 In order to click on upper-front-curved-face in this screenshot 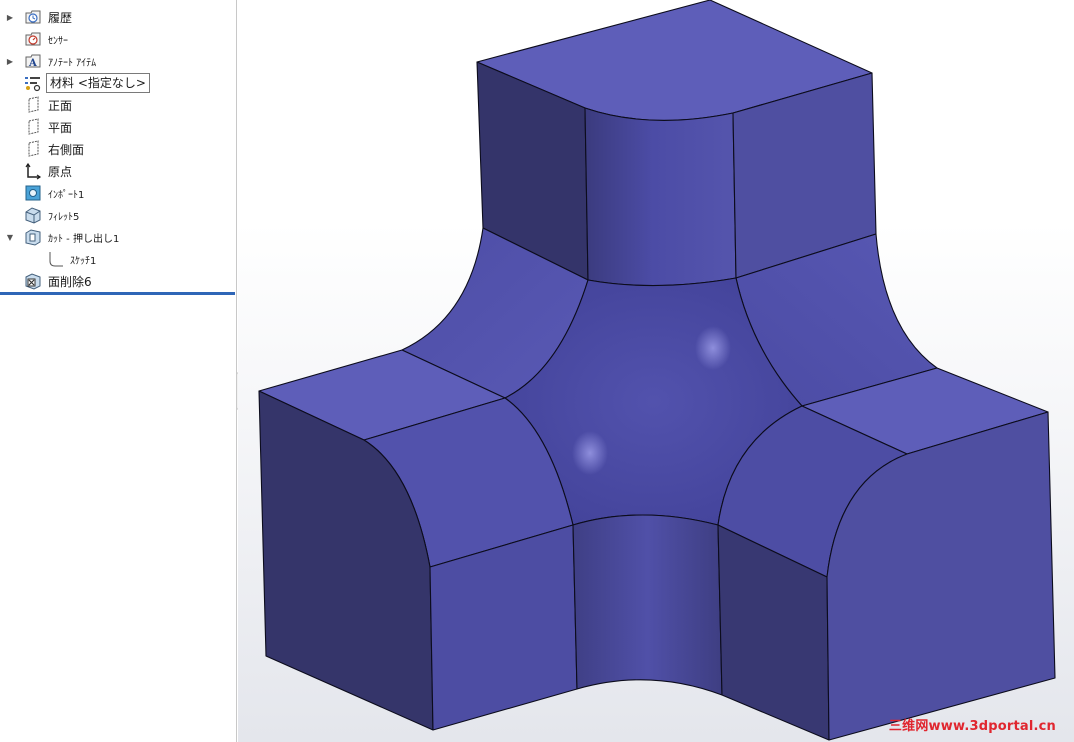, I will do `click(660, 197)`.